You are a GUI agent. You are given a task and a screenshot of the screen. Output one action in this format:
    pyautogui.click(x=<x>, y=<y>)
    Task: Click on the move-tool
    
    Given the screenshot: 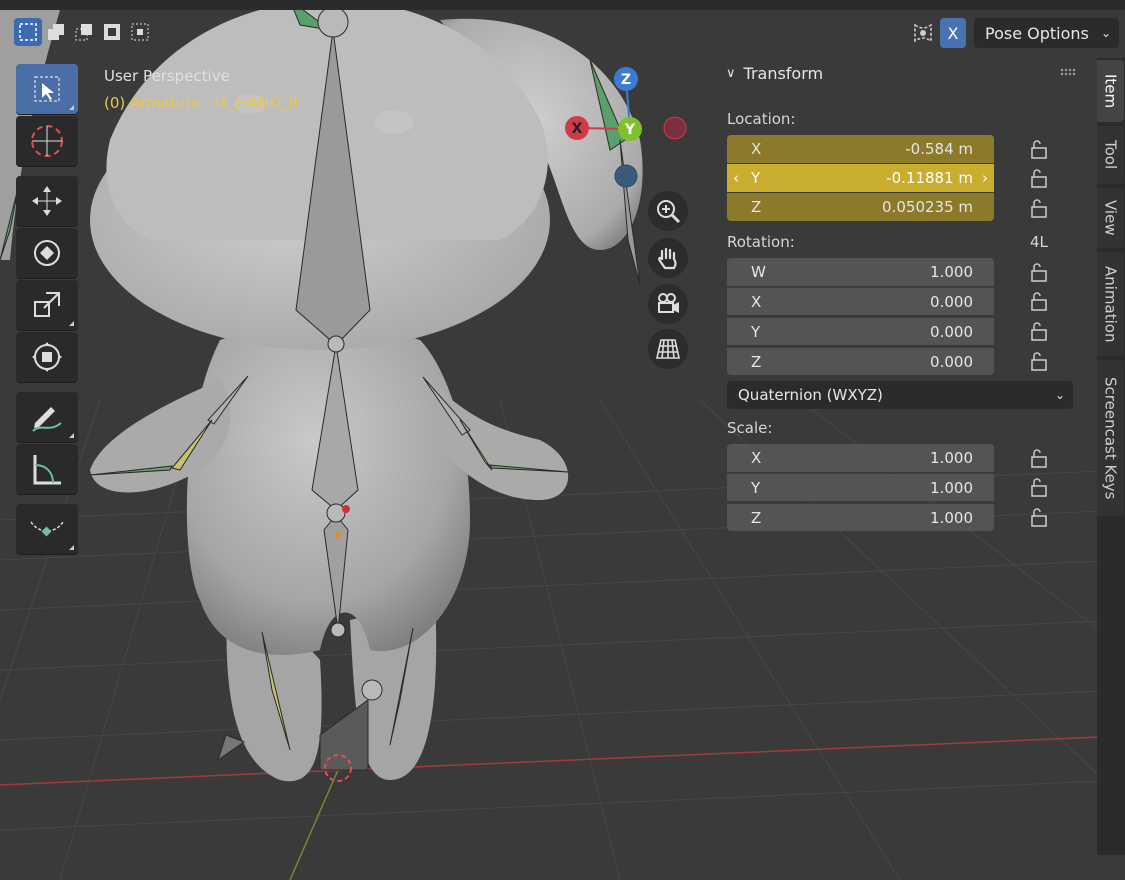 What is the action you would take?
    pyautogui.click(x=47, y=201)
    